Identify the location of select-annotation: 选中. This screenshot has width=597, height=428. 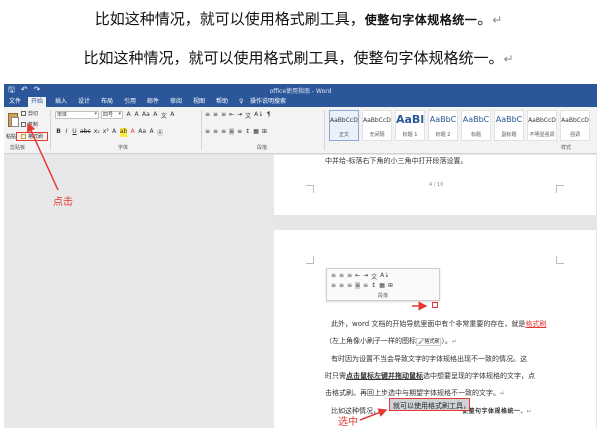
(348, 422).